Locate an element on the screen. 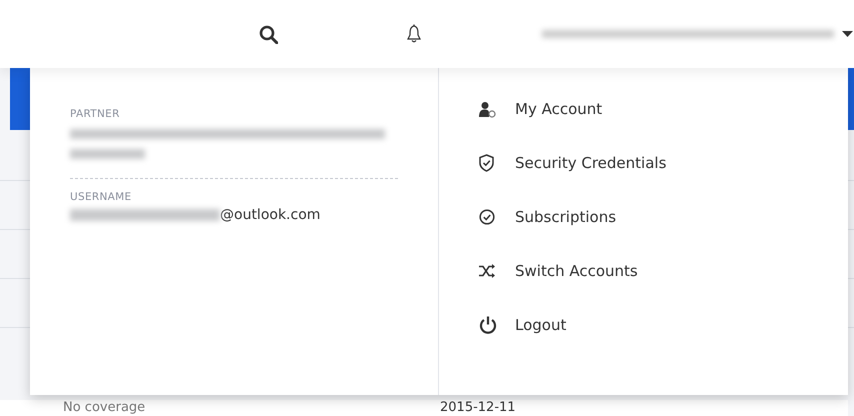 The height and width of the screenshot is (416, 854). caret-icon is located at coordinates (847, 34).